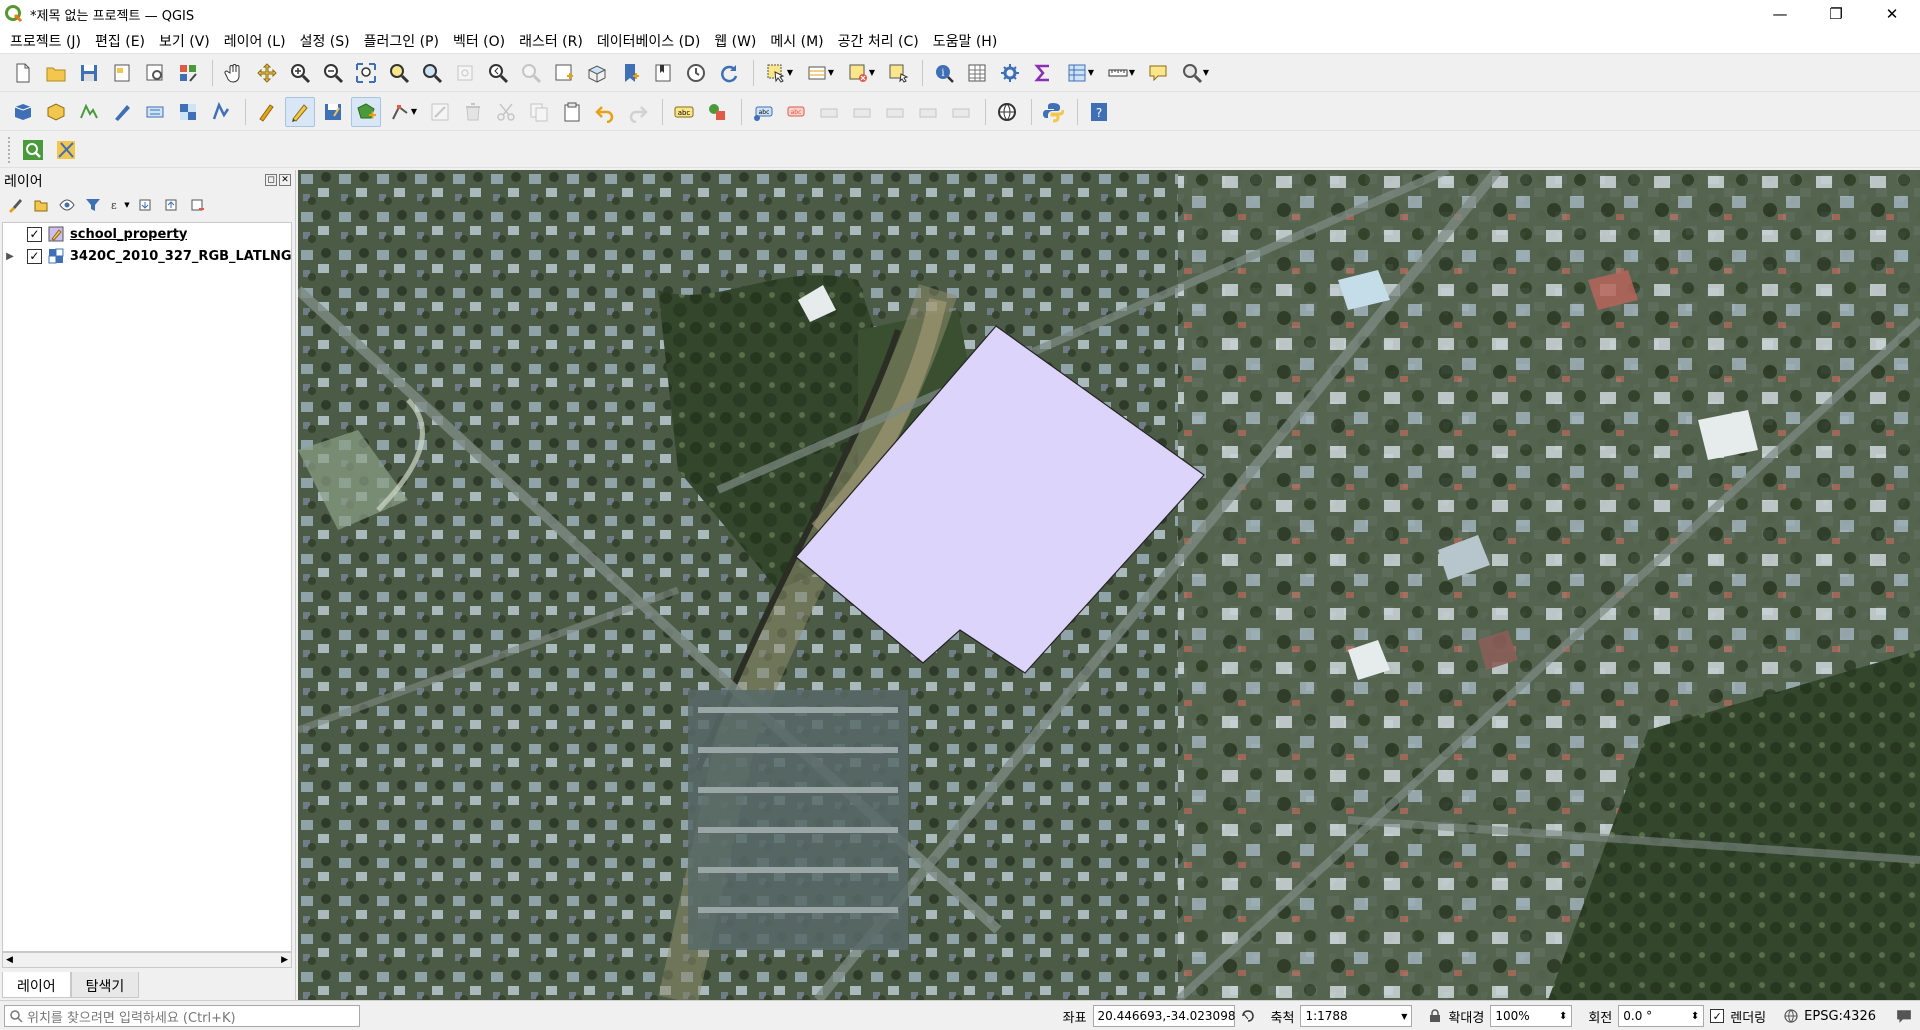 Image resolution: width=1920 pixels, height=1030 pixels. What do you see at coordinates (898, 73) in the screenshot?
I see `select-by-location-button` at bounding box center [898, 73].